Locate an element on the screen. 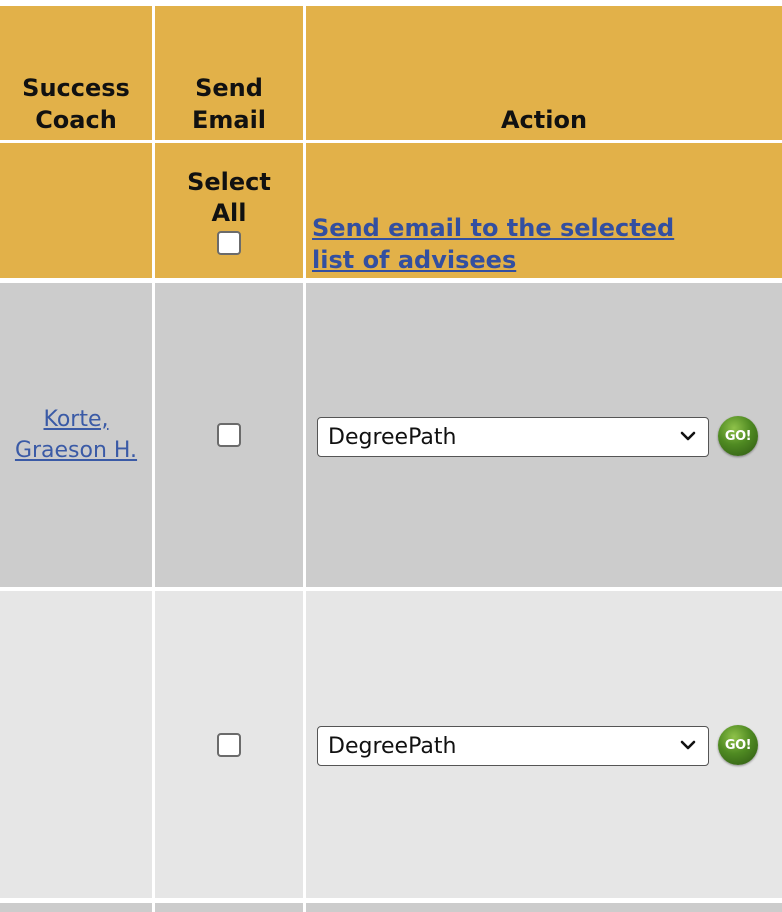 This screenshot has width=782, height=912. row-2-go-button: GO! is located at coordinates (738, 745).